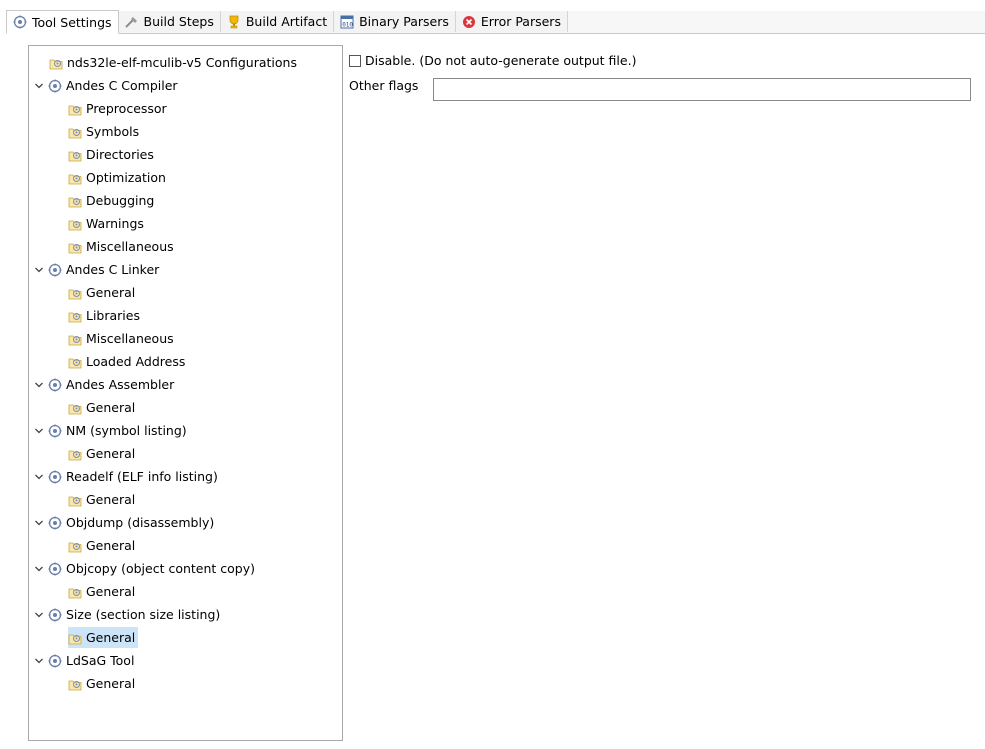  I want to click on tree-tool-node: Andes Assembler, so click(103, 384).